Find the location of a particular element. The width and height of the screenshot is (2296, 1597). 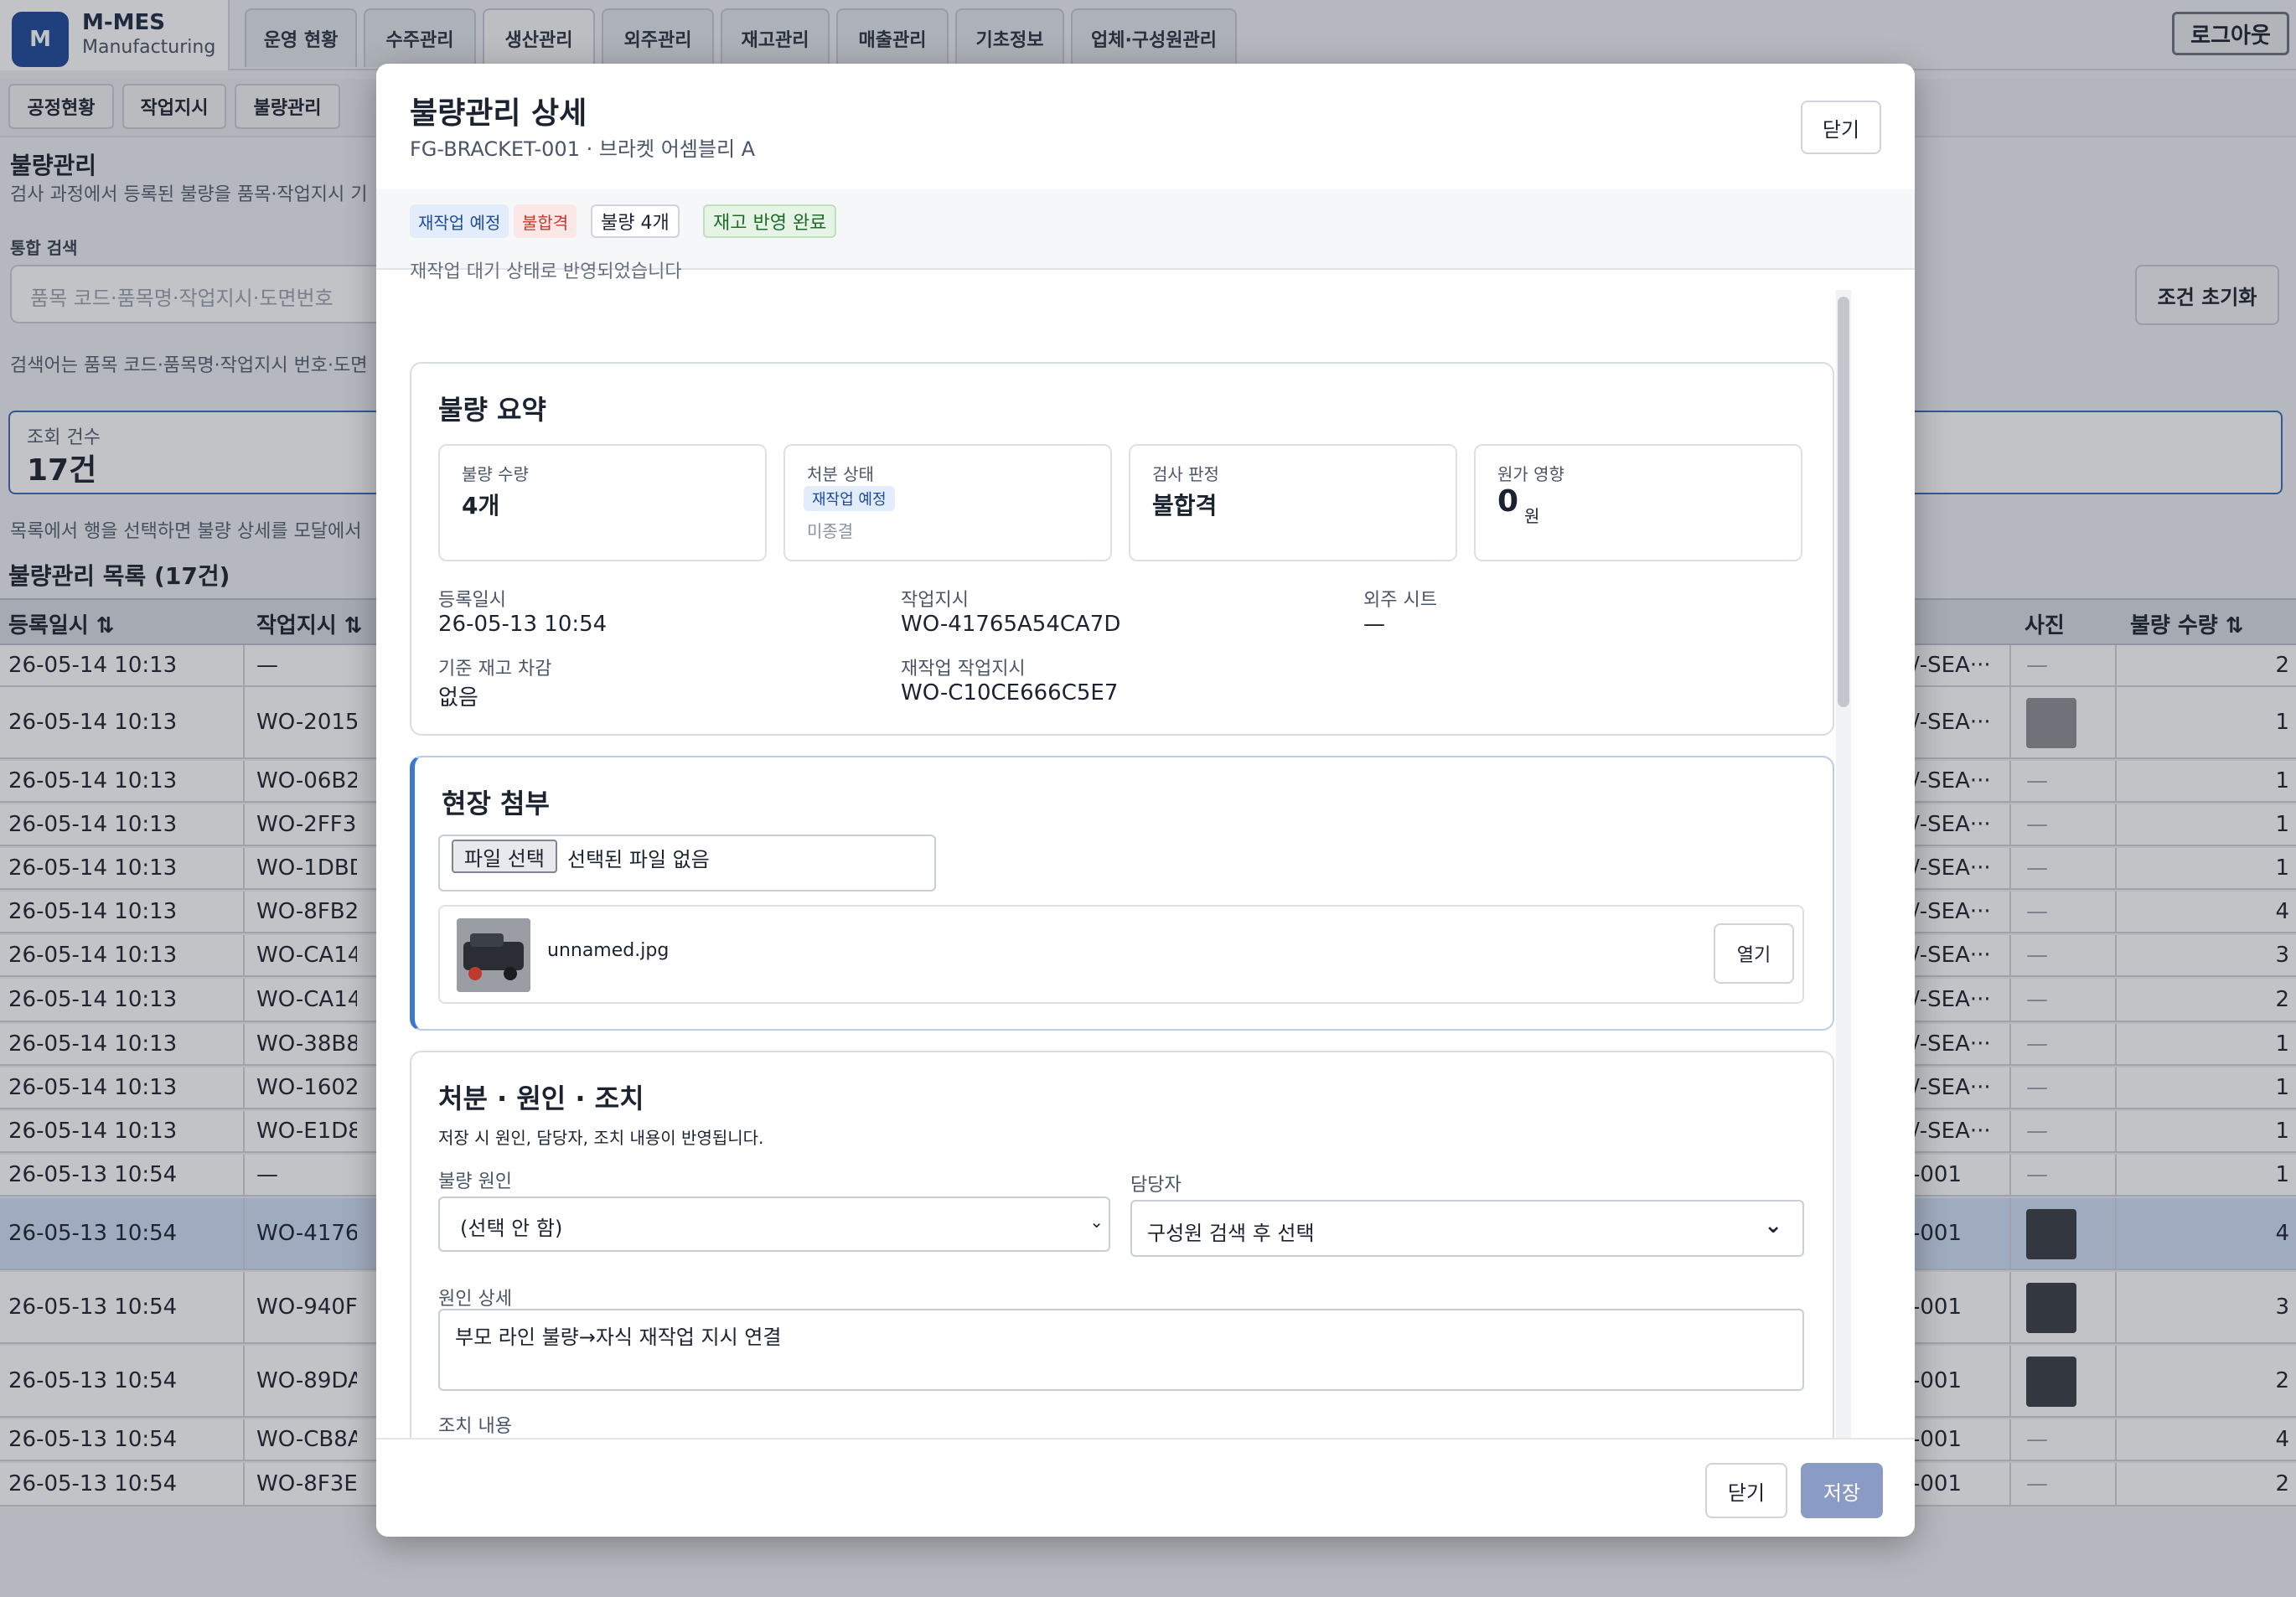

summary-title: 불량 요약 is located at coordinates (492, 410).